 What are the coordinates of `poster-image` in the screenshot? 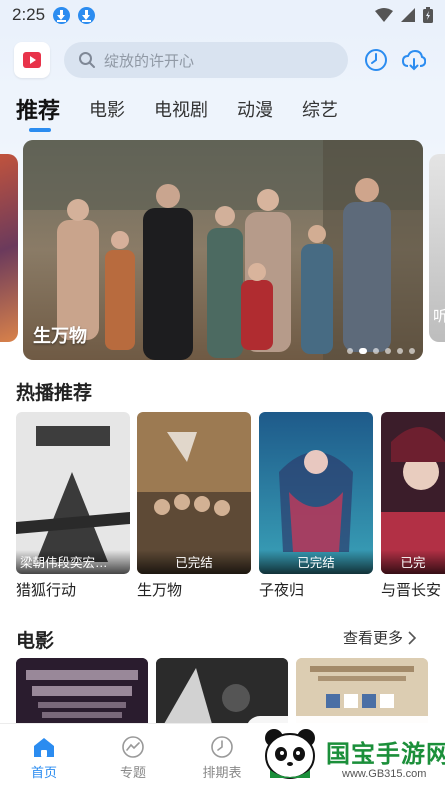 It's located at (82, 693).